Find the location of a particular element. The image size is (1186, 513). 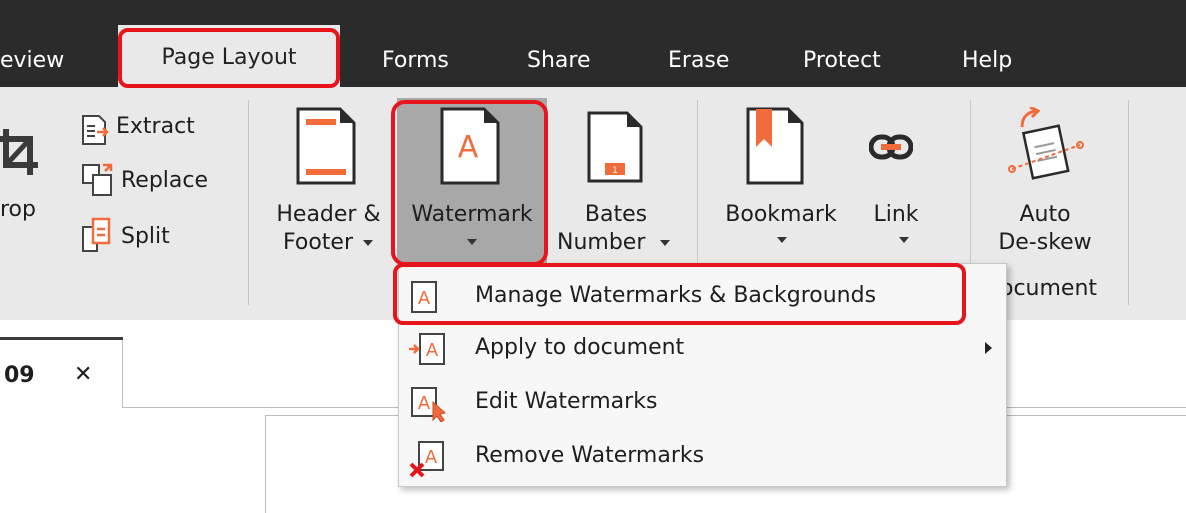

submenu-arrow-icon is located at coordinates (988, 348).